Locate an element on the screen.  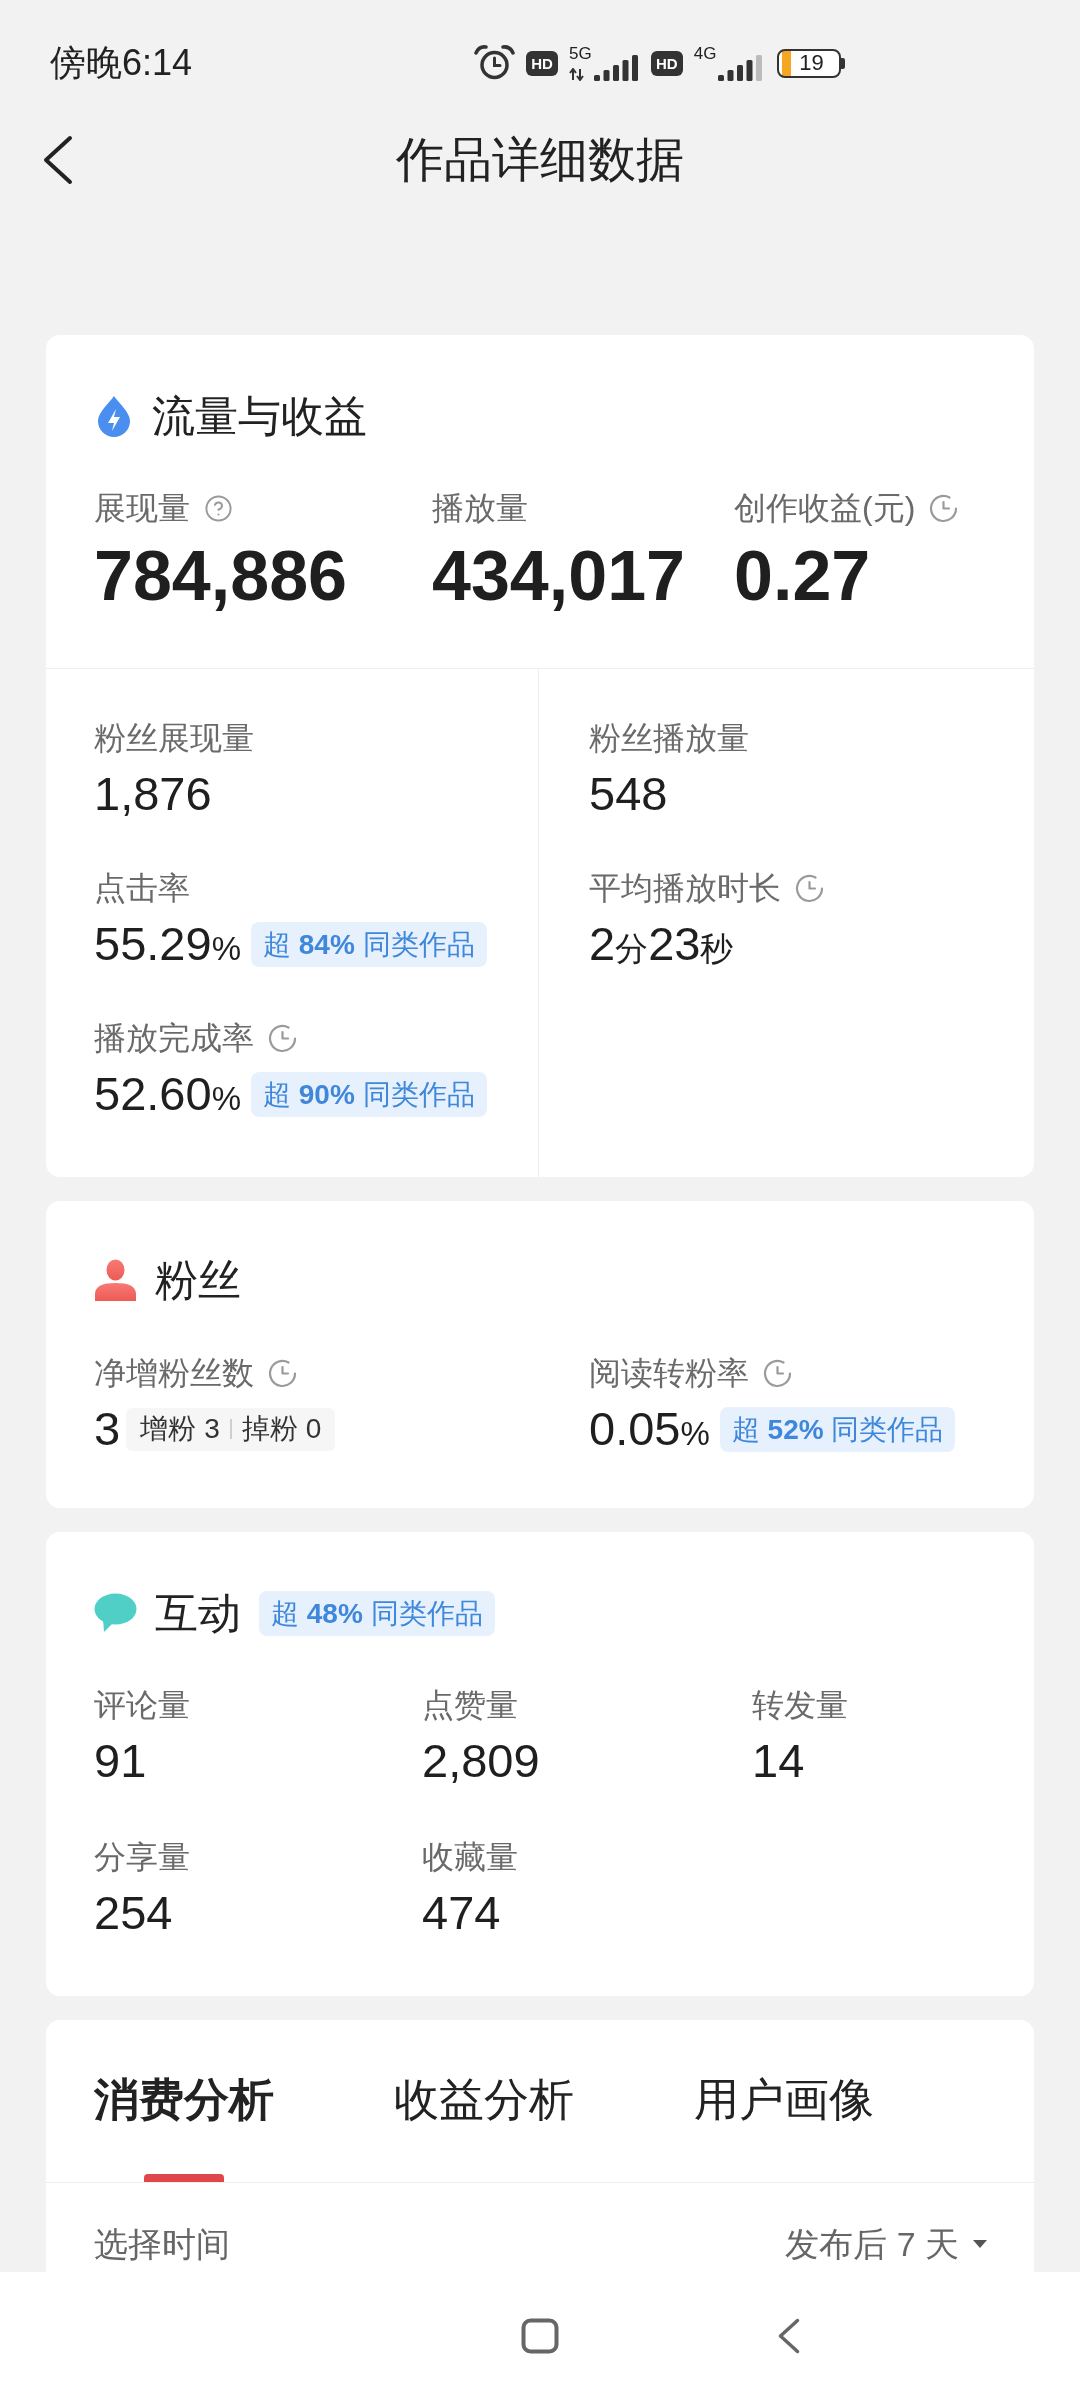
breakdown-label: 掉粉 is located at coordinates (269, 1429).